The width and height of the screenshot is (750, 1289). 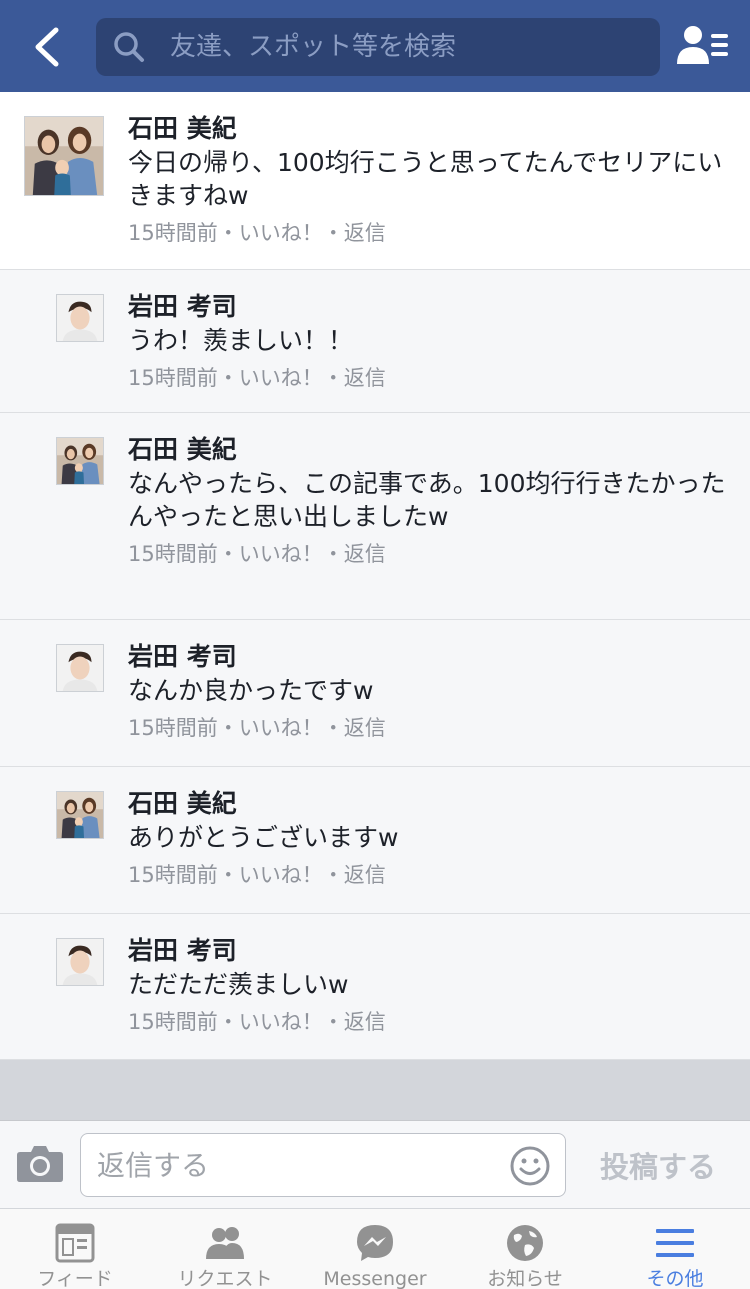 What do you see at coordinates (225, 1243) in the screenshot?
I see `friend-requests-icon` at bounding box center [225, 1243].